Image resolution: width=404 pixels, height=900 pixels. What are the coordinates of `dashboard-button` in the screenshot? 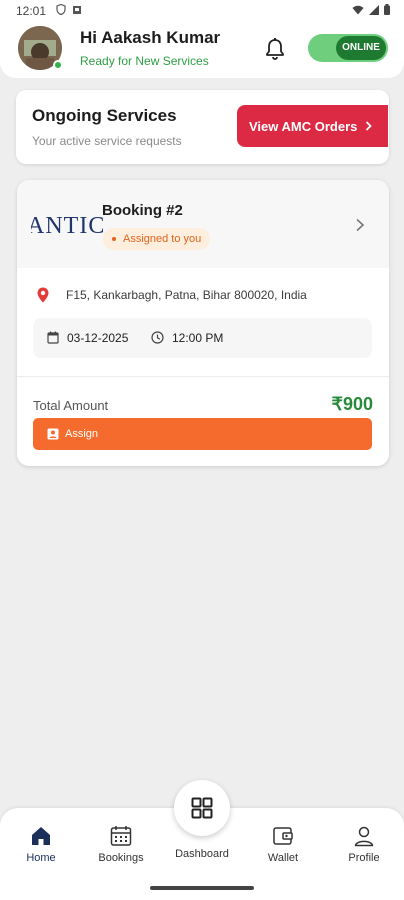 It's located at (202, 808).